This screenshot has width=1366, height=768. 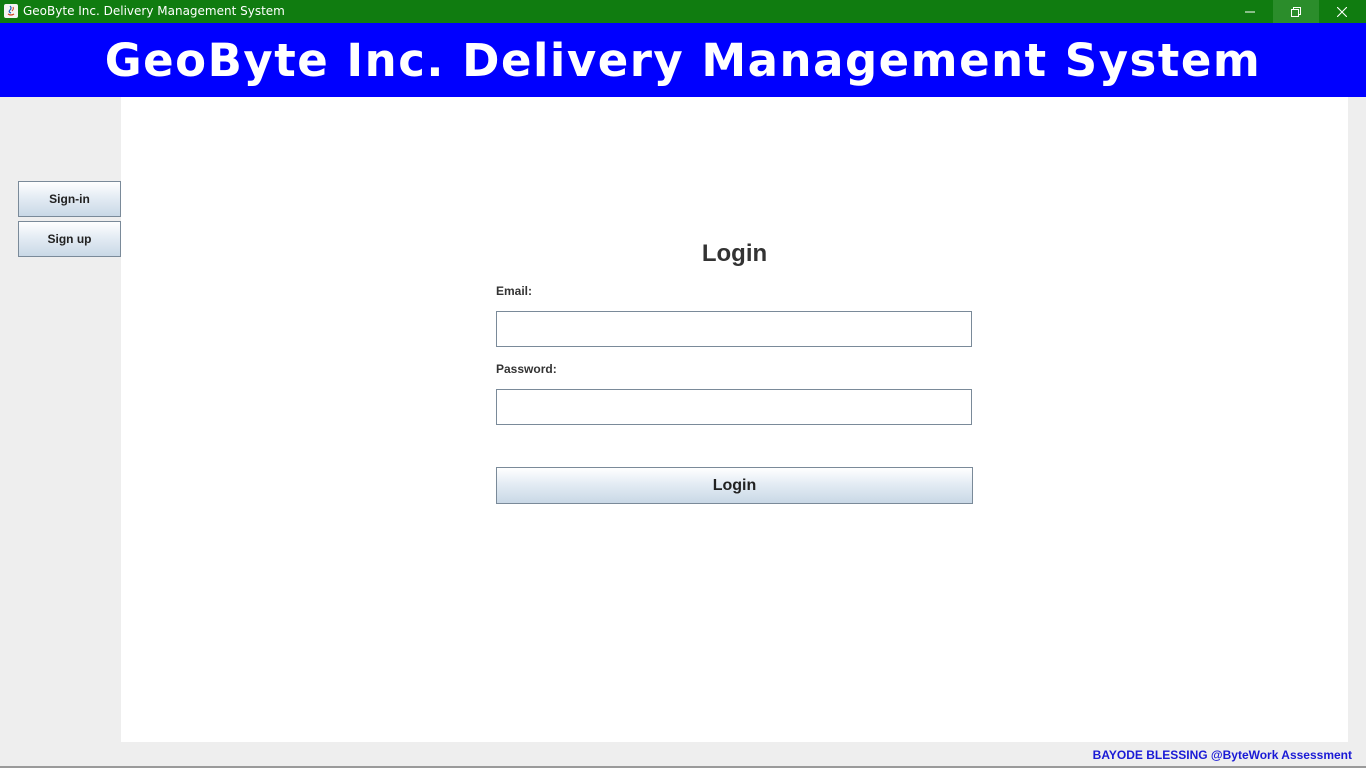 I want to click on email-label: Email:, so click(x=514, y=291).